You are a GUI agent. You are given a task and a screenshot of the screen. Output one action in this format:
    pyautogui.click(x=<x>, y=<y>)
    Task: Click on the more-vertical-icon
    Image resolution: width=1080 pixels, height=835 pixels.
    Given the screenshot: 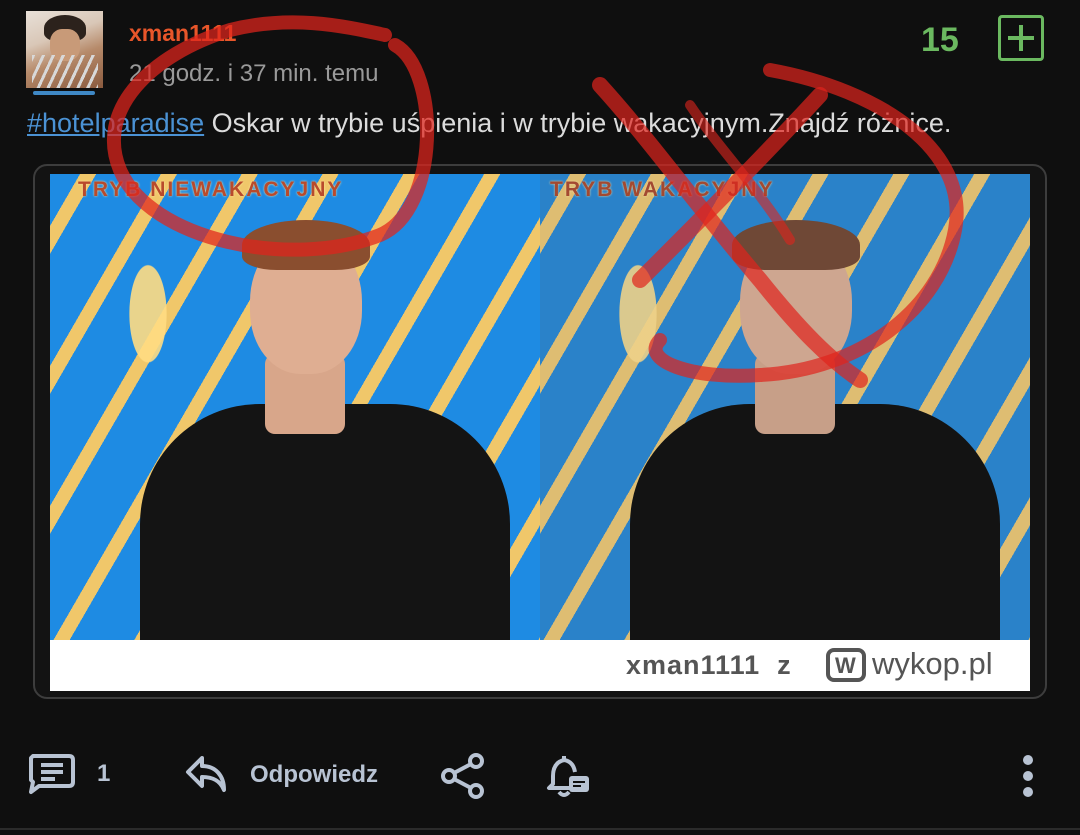 What is the action you would take?
    pyautogui.click(x=1028, y=776)
    